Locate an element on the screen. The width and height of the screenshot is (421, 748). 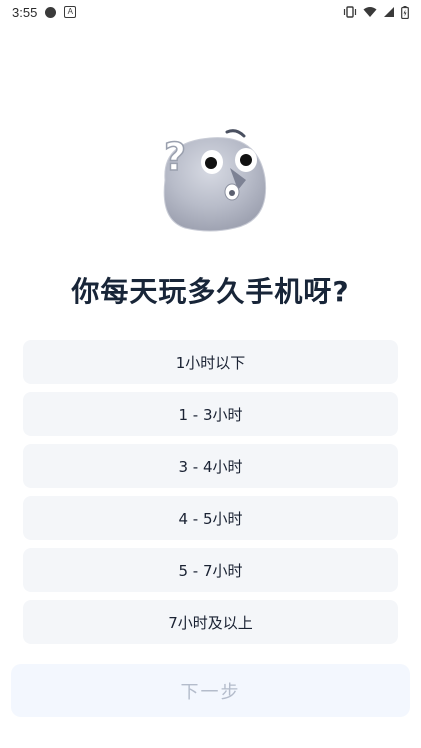
confused-face-mascot-icon: ? is located at coordinates (212, 177).